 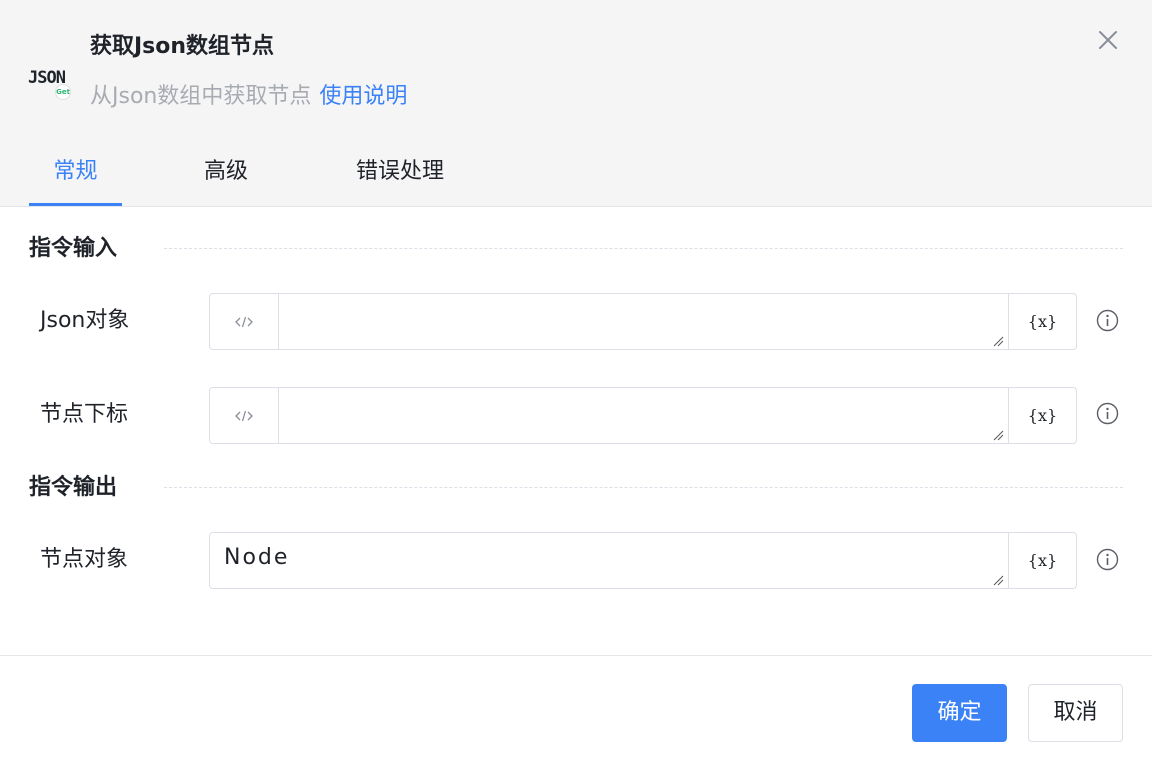 I want to click on tab-bar: 常规 高级 错误处理, so click(x=576, y=178).